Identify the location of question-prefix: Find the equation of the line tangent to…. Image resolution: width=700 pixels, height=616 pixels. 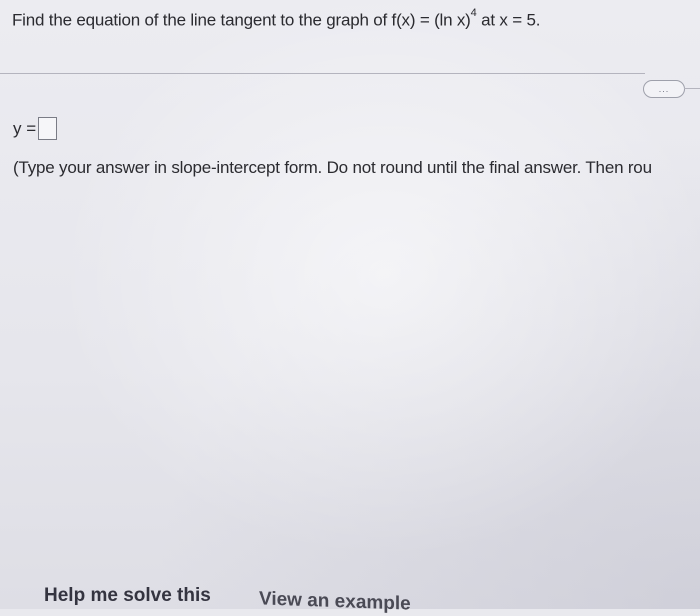
(241, 20).